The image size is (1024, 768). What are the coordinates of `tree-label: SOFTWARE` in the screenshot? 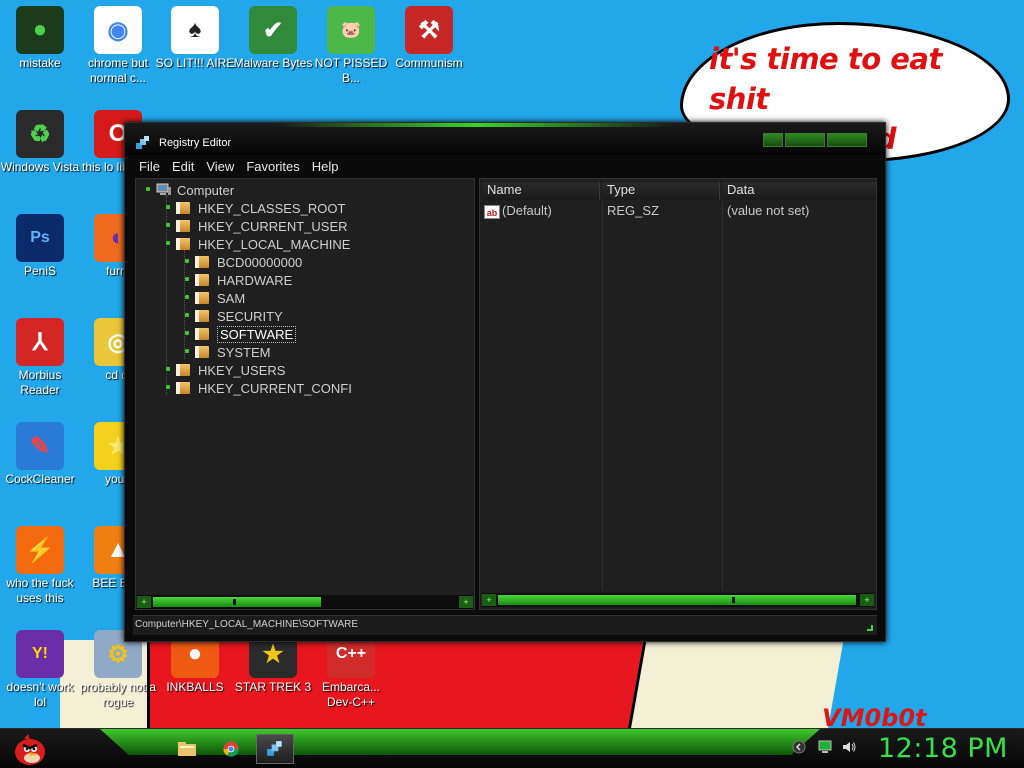 It's located at (257, 334).